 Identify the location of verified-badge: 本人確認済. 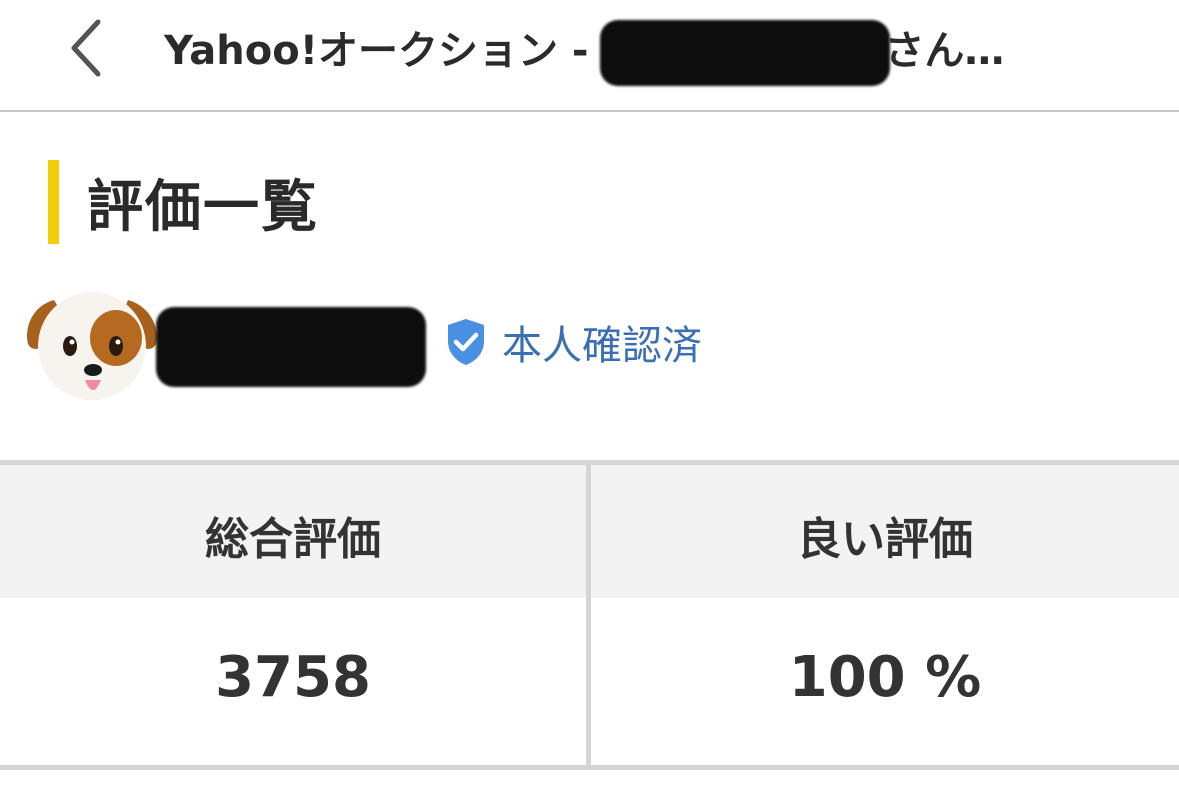
(573, 342).